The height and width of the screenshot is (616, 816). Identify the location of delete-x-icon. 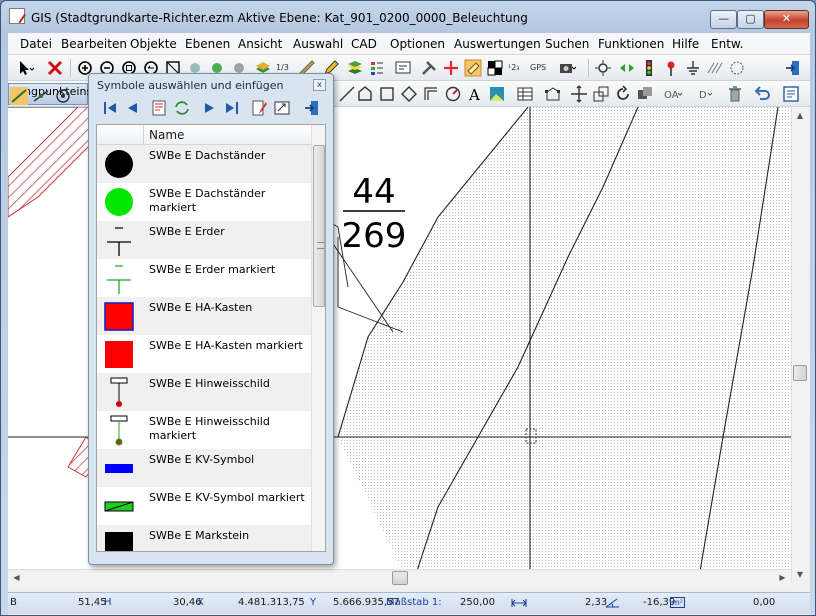
(55, 68).